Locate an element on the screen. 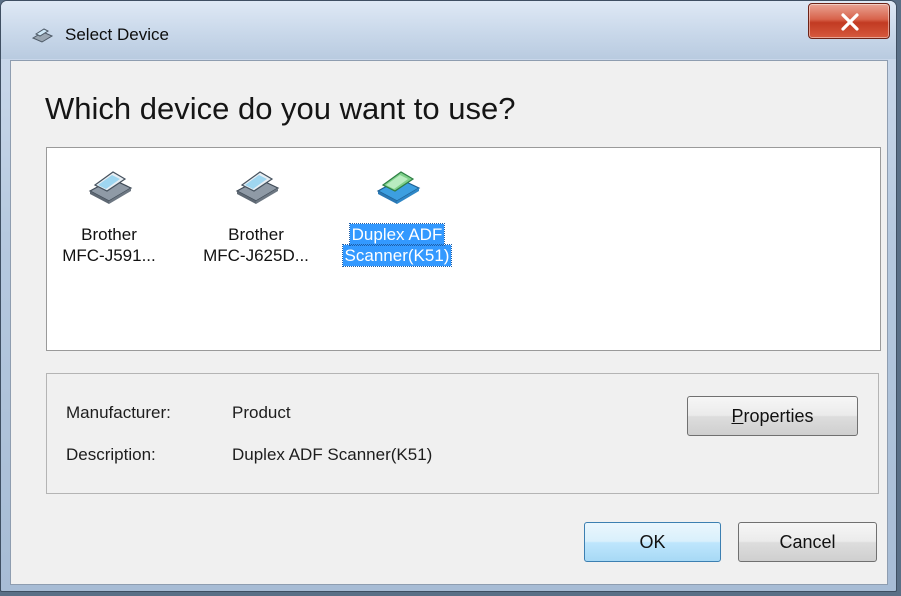 The width and height of the screenshot is (901, 596). device-item-duplex-adf-scanner: Duplex ADF Scanner(K51) is located at coordinates (397, 223).